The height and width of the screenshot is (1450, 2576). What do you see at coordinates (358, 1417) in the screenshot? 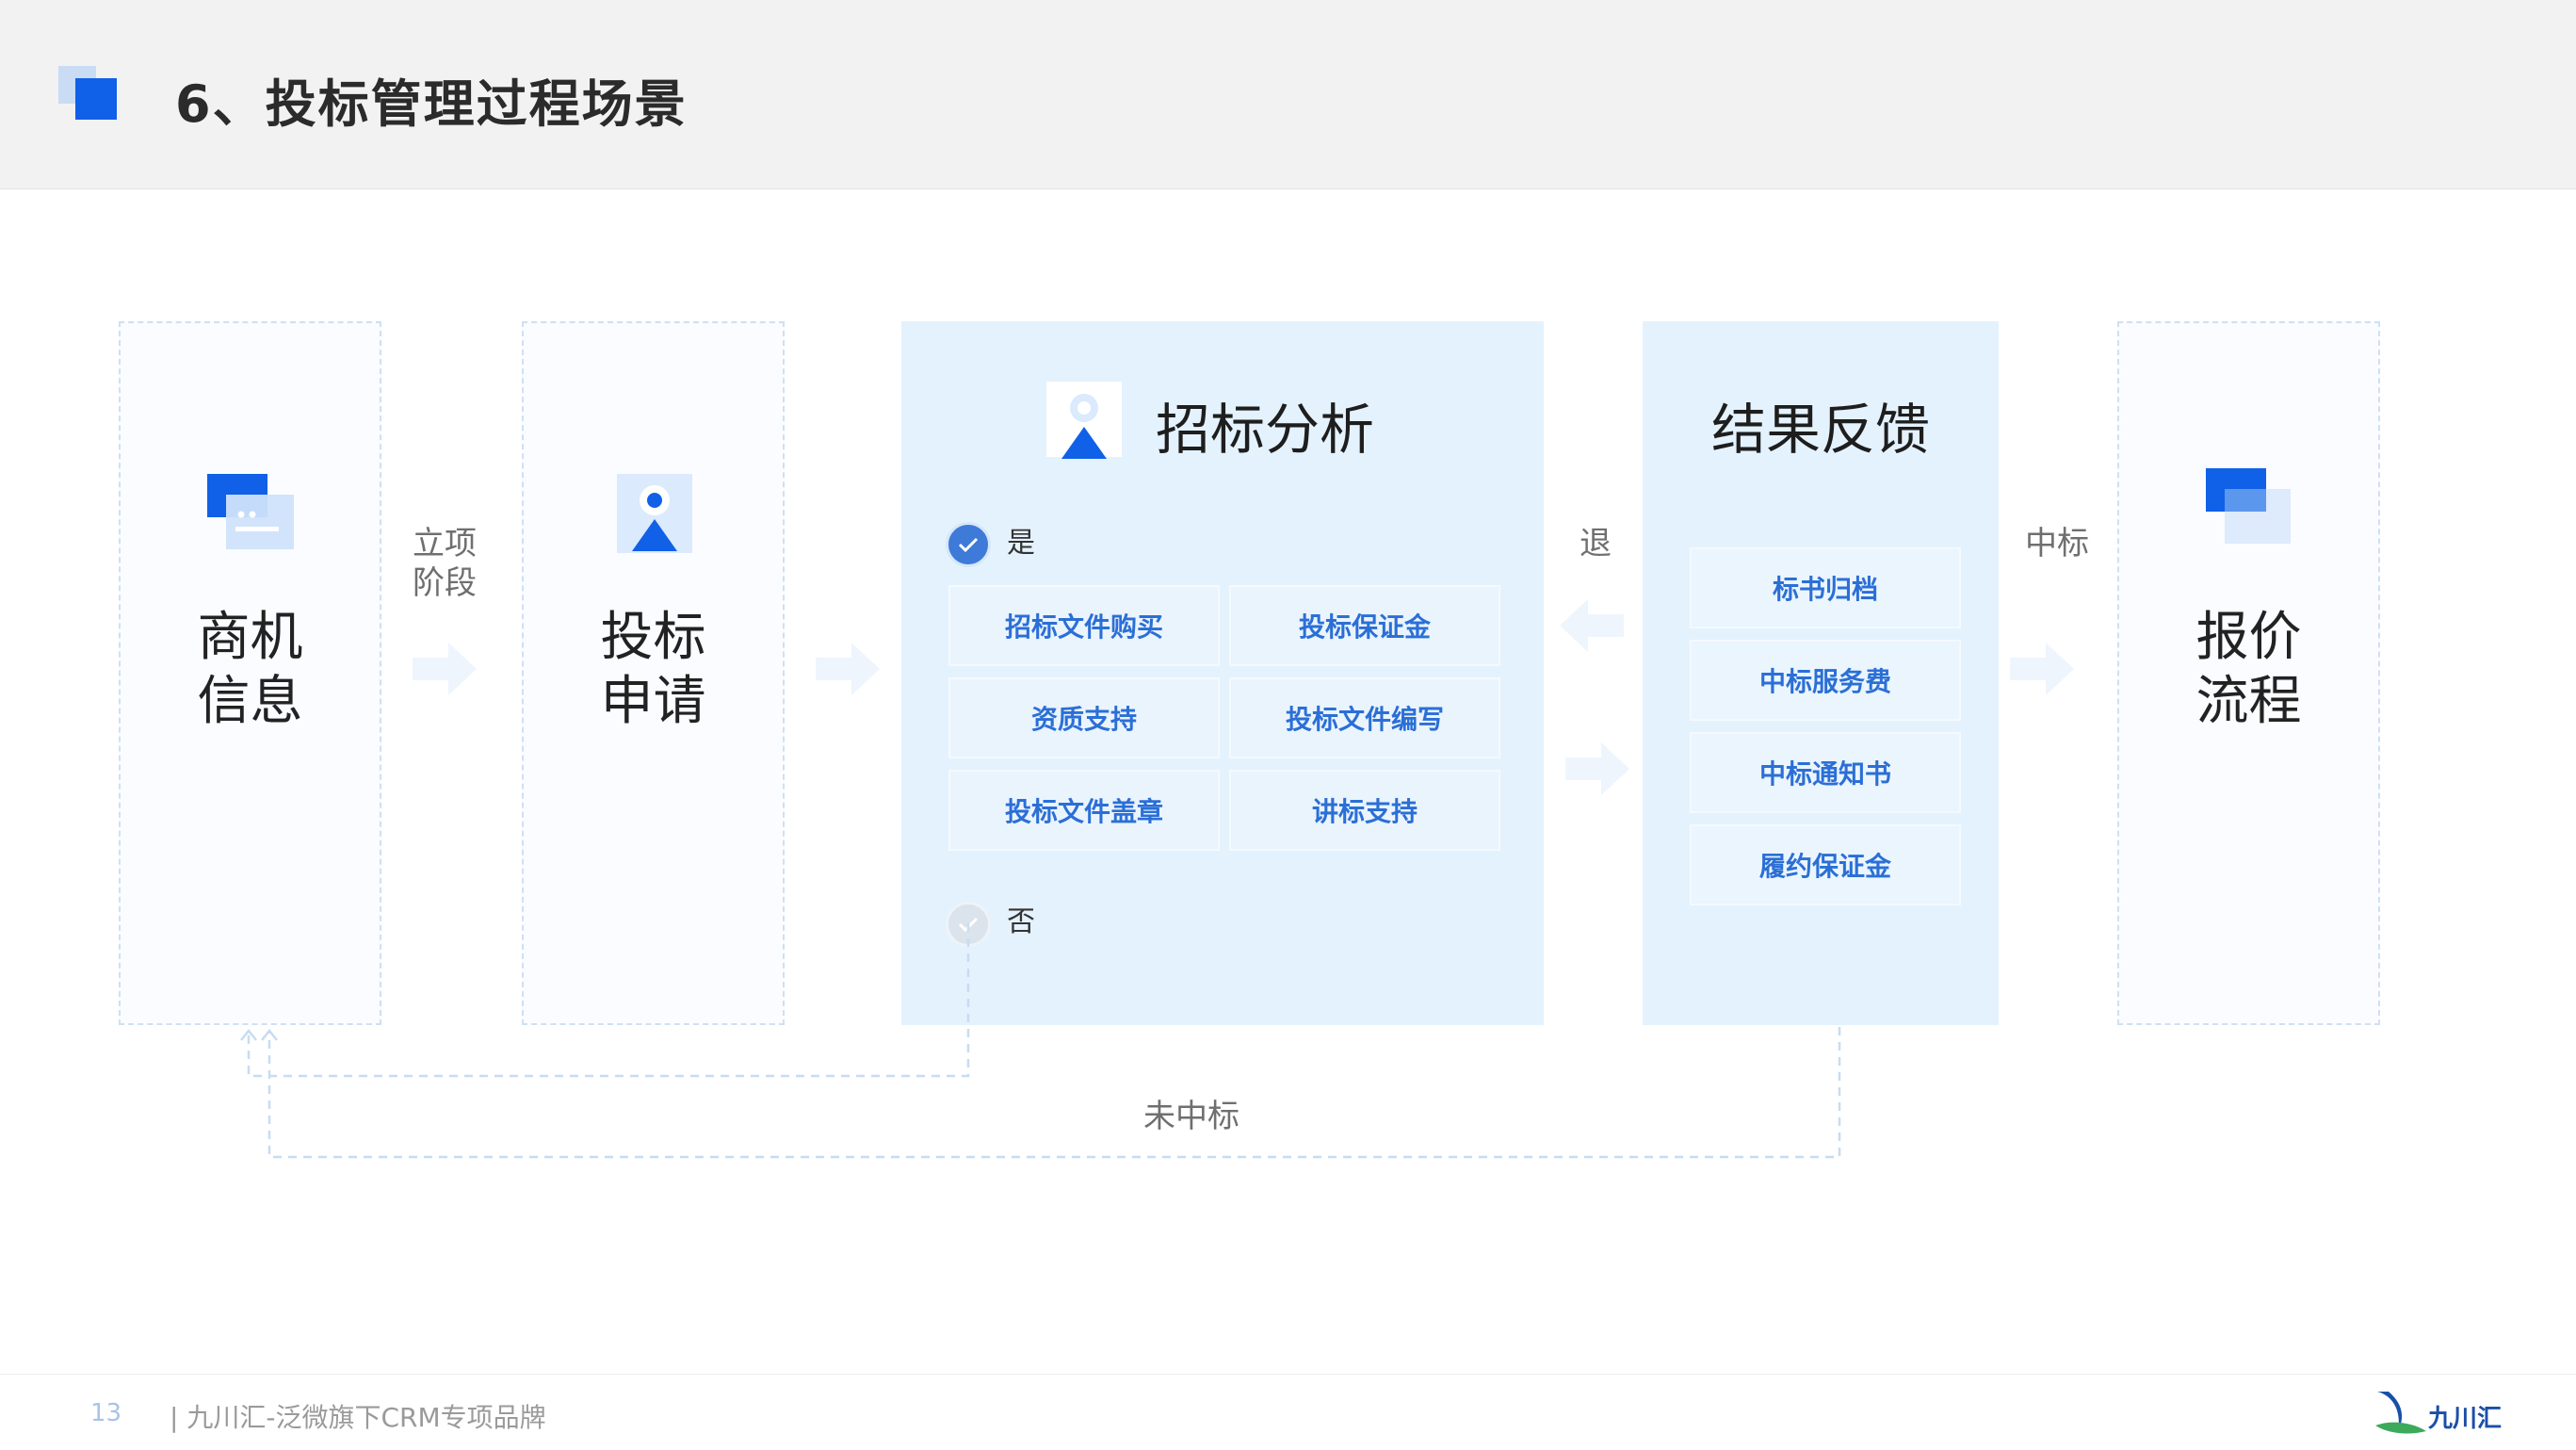
I see `footer-text: | 九川汇-泛微旗下CRM专项品牌` at bounding box center [358, 1417].